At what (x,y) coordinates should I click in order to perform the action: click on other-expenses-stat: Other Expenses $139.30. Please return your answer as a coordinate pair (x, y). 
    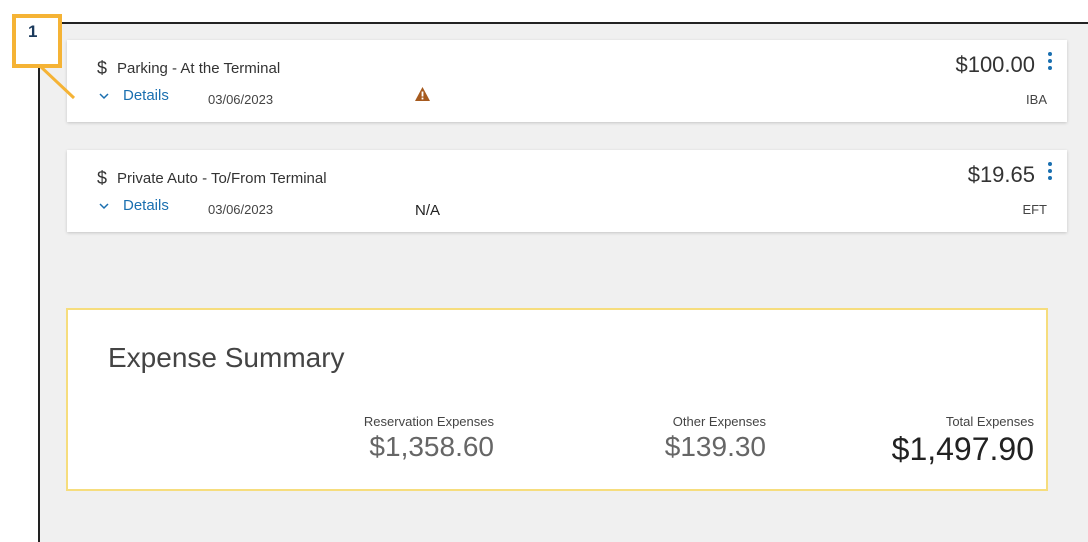
    Looking at the image, I should click on (715, 438).